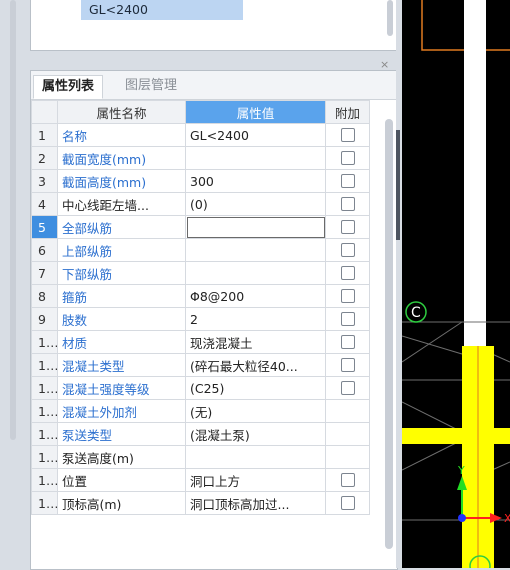  I want to click on tree-item-selected: GL<2400, so click(162, 10).